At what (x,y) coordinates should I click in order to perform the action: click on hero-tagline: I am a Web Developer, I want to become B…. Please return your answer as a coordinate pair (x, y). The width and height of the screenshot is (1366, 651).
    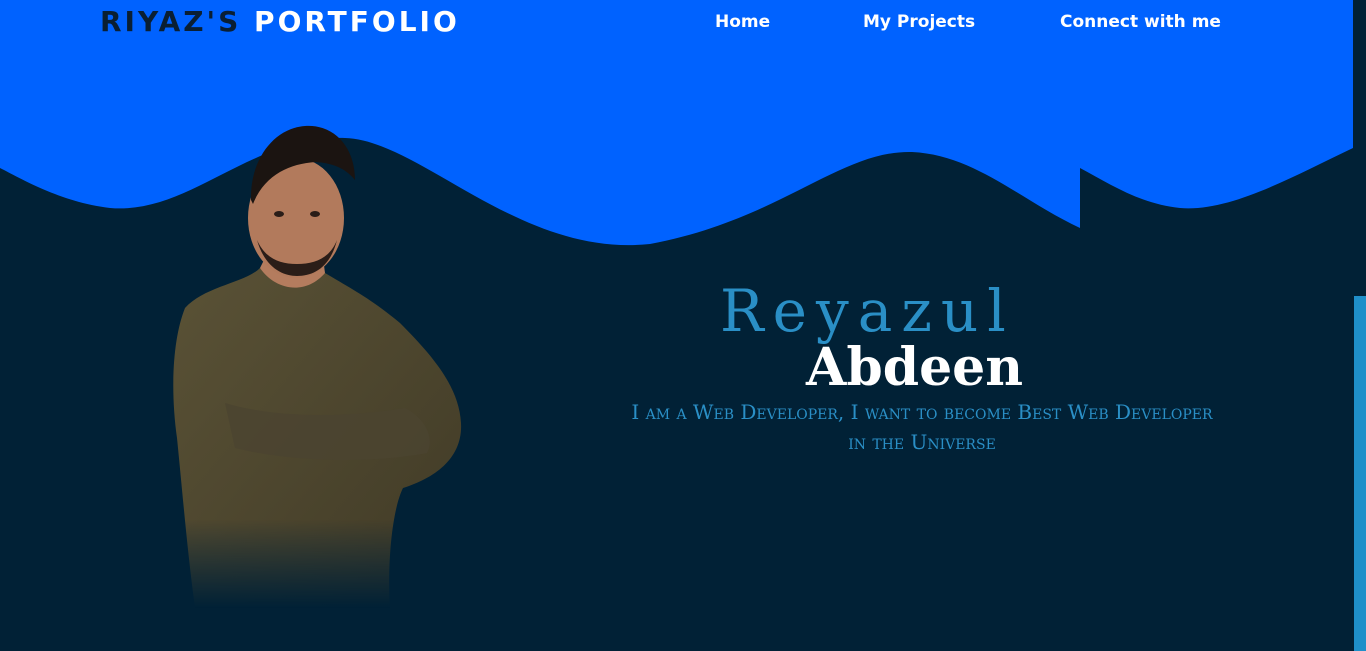
    Looking at the image, I should click on (922, 427).